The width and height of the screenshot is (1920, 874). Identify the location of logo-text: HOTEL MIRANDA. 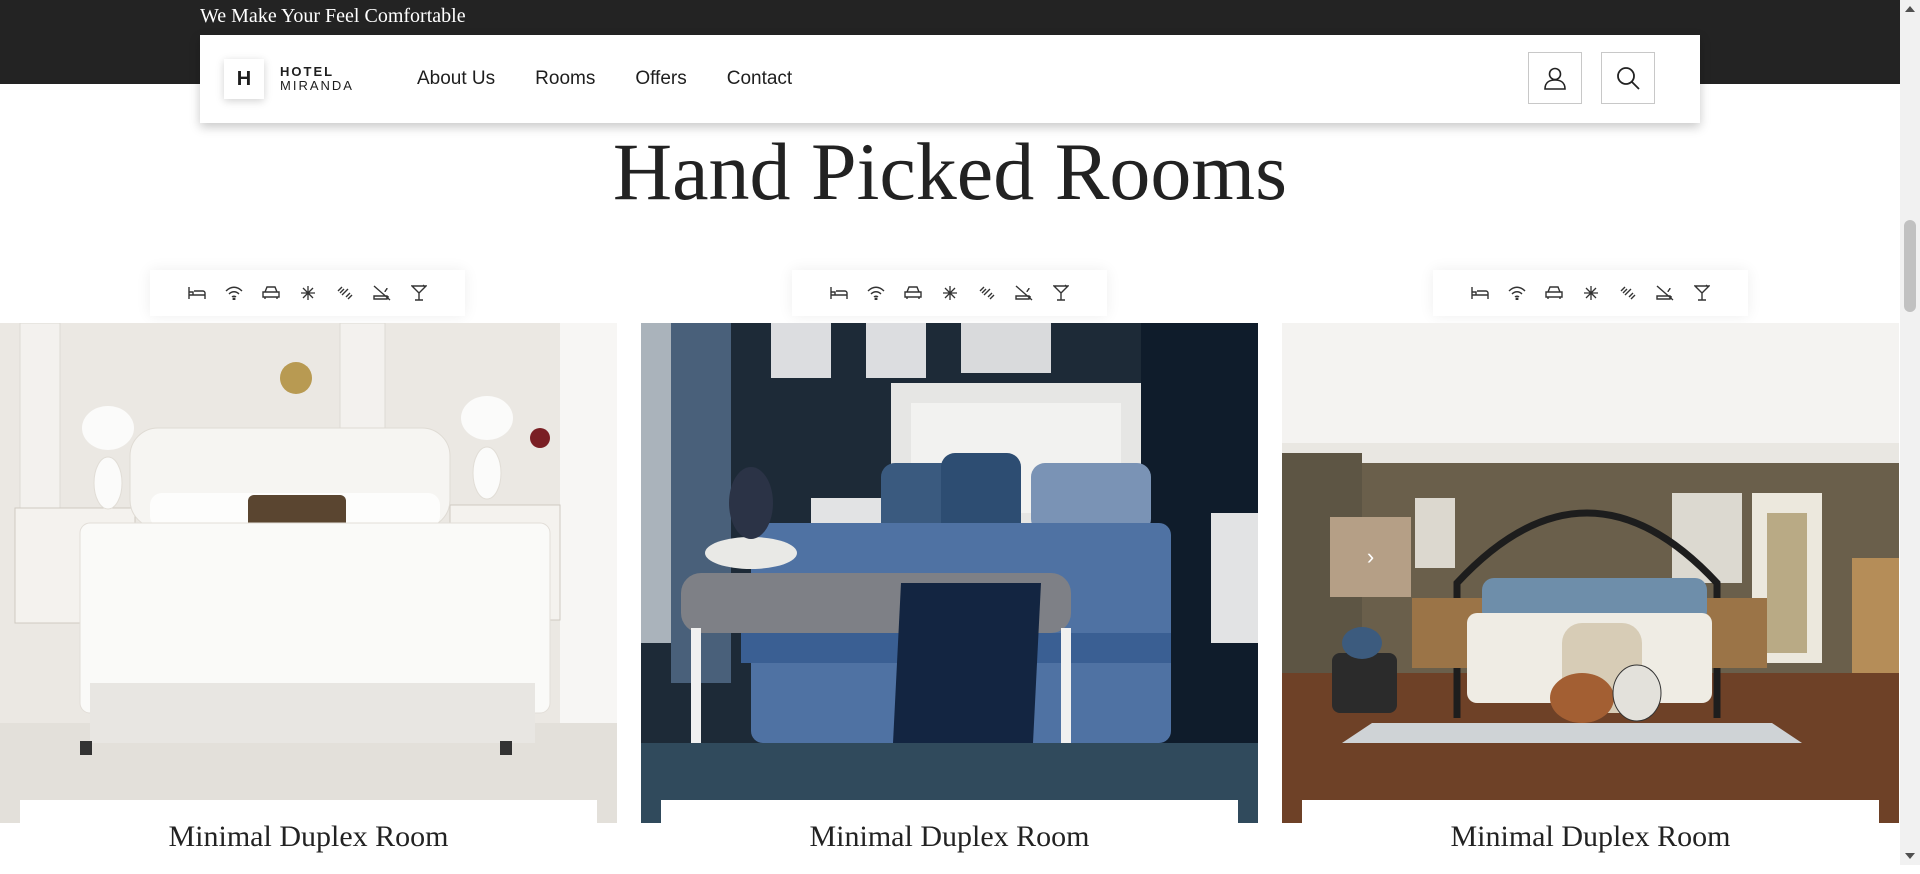
(317, 79).